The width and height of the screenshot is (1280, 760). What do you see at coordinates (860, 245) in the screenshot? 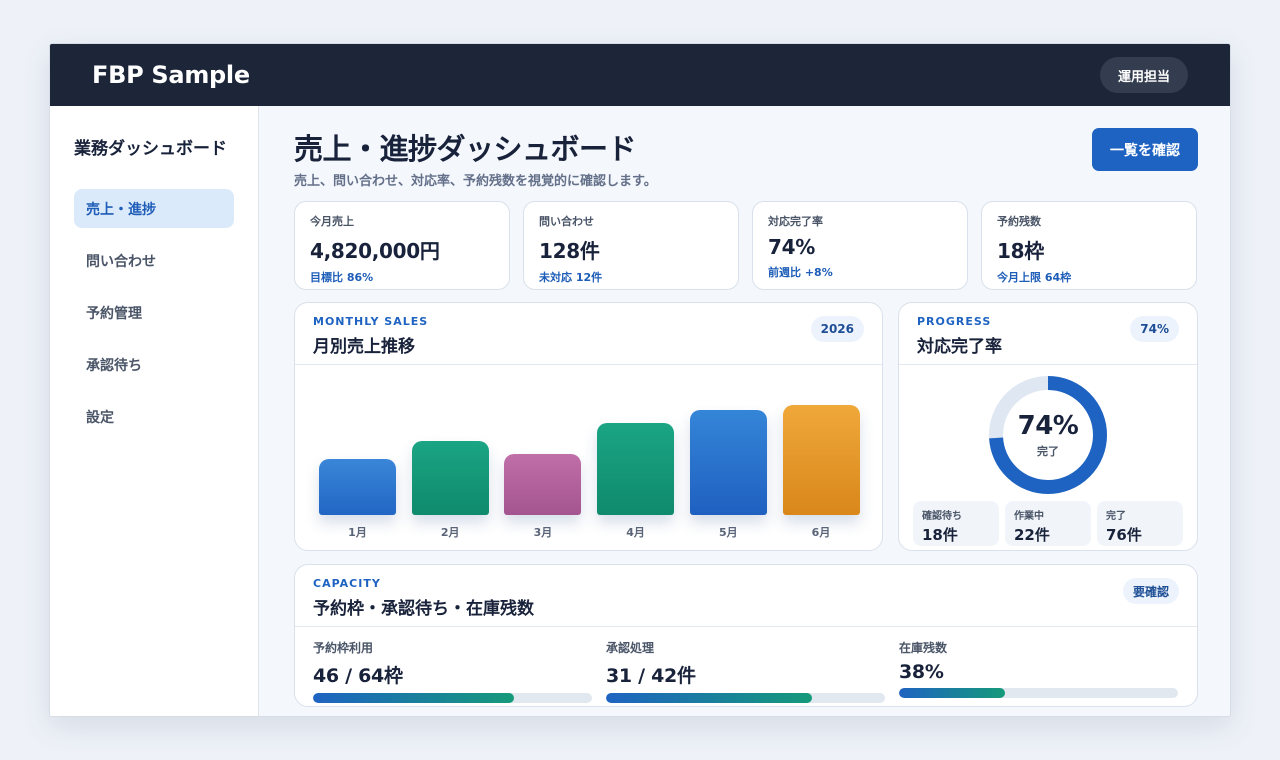
I see `kpi-card-completion-rate: 対応完了率 74% 前週比 +8%` at bounding box center [860, 245].